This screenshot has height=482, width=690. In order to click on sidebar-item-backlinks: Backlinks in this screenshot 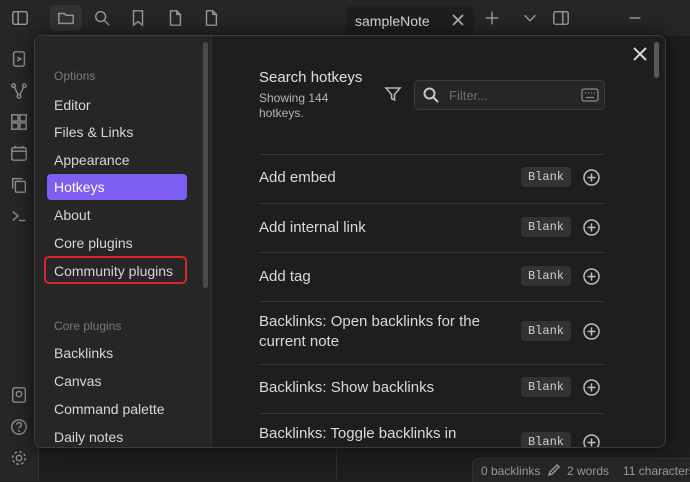, I will do `click(117, 353)`.